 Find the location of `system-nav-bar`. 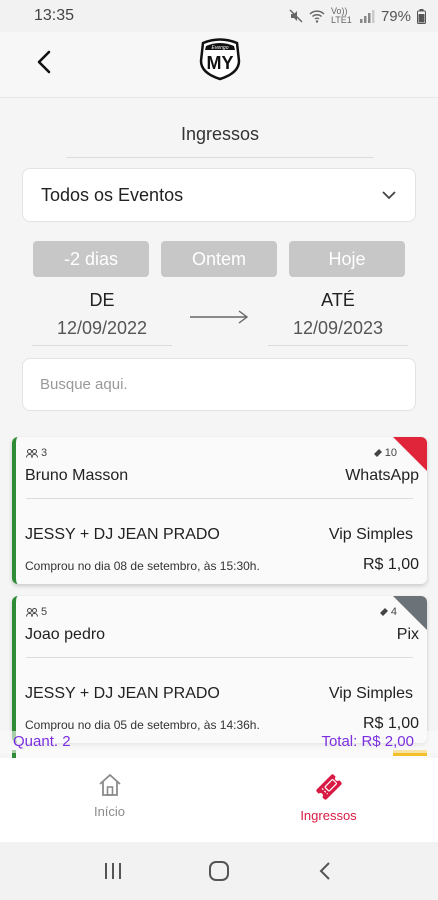

system-nav-bar is located at coordinates (219, 871).